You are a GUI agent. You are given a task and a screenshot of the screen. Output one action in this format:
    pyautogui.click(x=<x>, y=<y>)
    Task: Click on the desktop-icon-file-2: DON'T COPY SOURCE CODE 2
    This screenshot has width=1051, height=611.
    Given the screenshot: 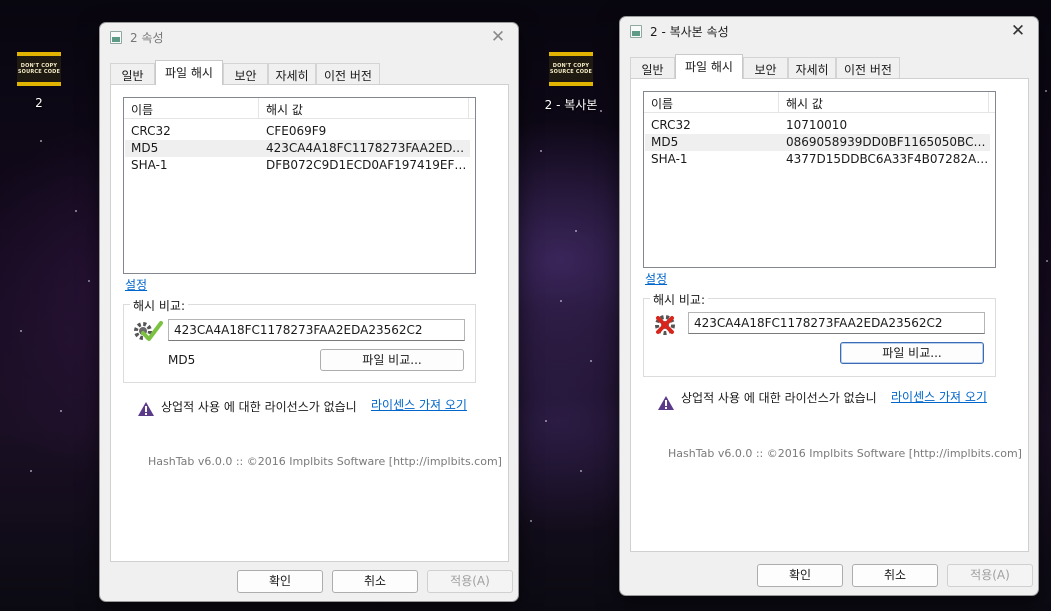 What is the action you would take?
    pyautogui.click(x=39, y=81)
    